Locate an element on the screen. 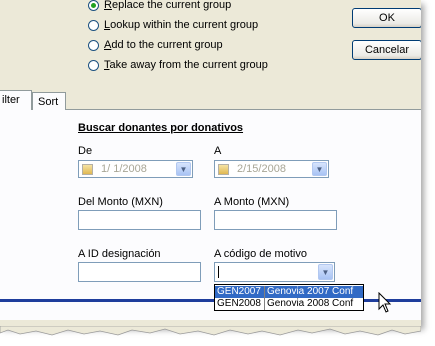 The width and height of the screenshot is (435, 346). amount-from-label: Del Monto (MXN) is located at coordinates (120, 202).